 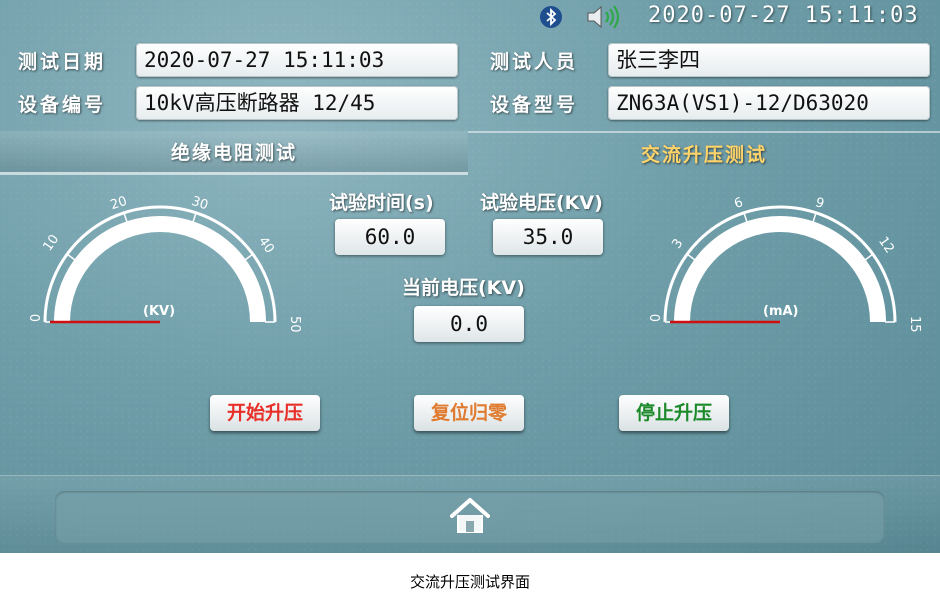 I want to click on test-voltage-label: 试验电压(KV), so click(x=541, y=203).